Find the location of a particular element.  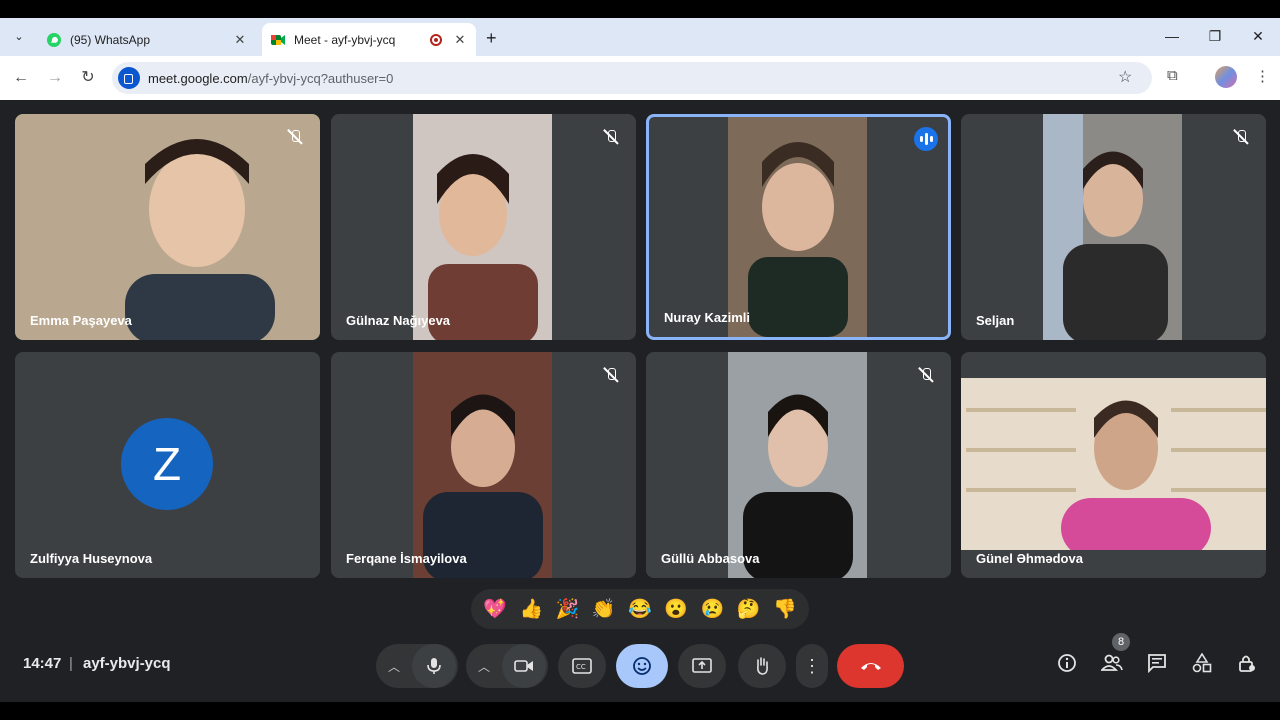

participant-tile: Emma Paşayeva is located at coordinates (167, 227).